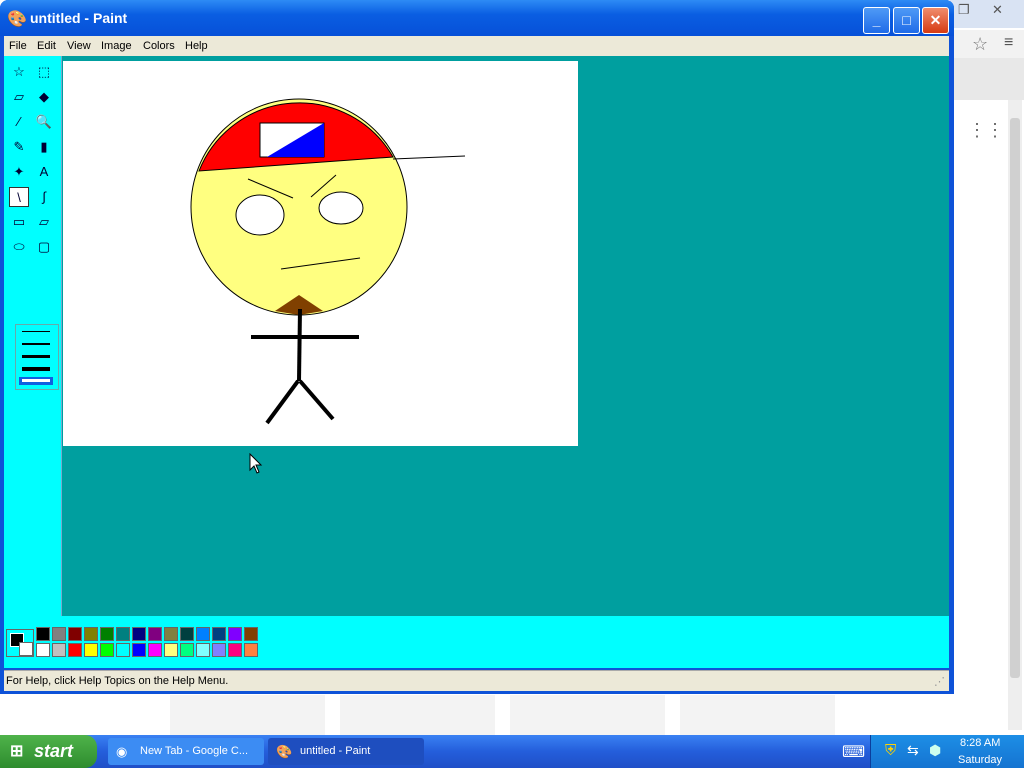 The width and height of the screenshot is (1024, 768). I want to click on clock-time: 8:28 AM, so click(980, 743).